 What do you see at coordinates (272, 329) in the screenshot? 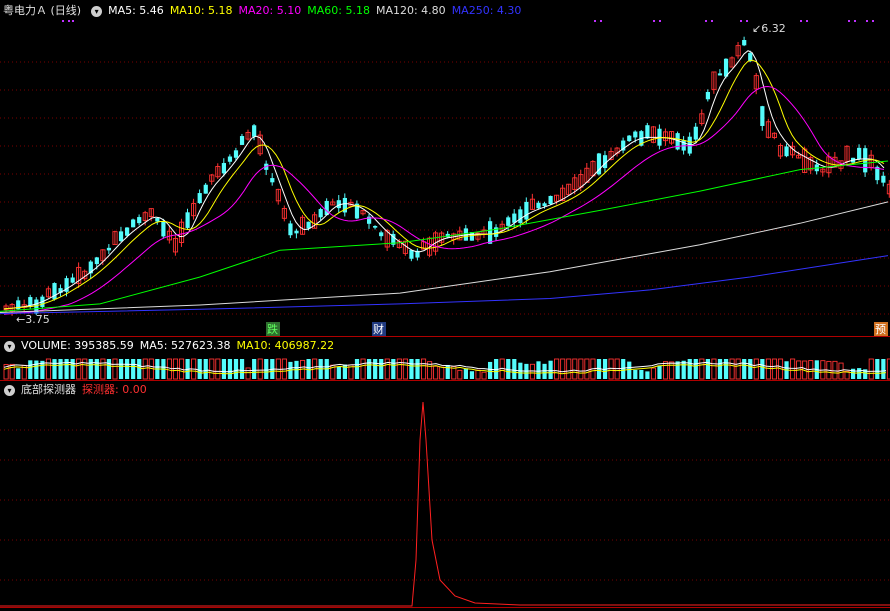
I see `event-marker-0: 跌` at bounding box center [272, 329].